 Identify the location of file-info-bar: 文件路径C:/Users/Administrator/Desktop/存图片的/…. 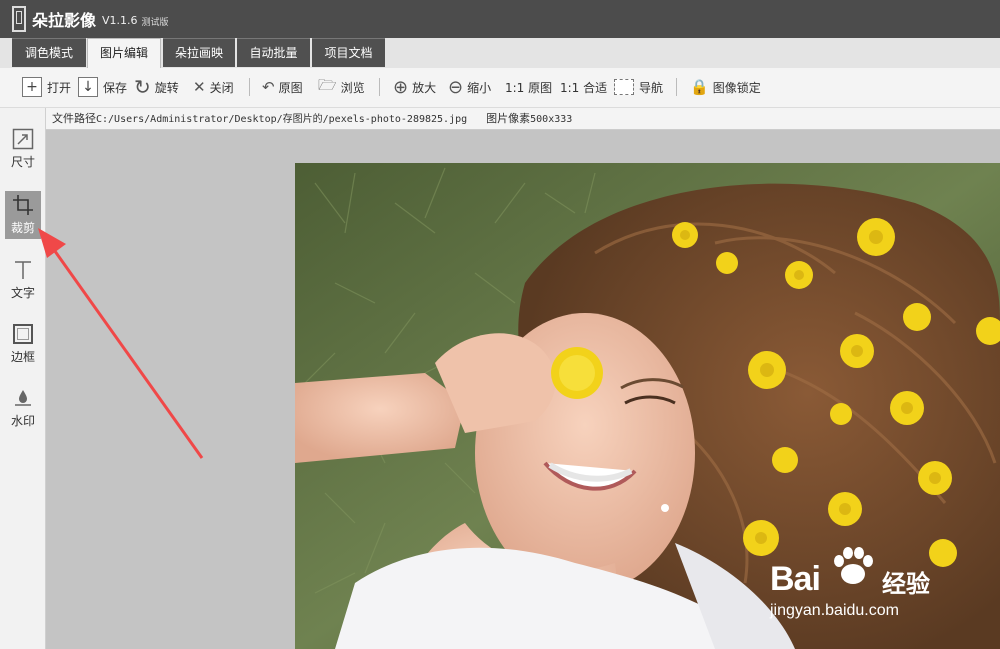
(523, 119).